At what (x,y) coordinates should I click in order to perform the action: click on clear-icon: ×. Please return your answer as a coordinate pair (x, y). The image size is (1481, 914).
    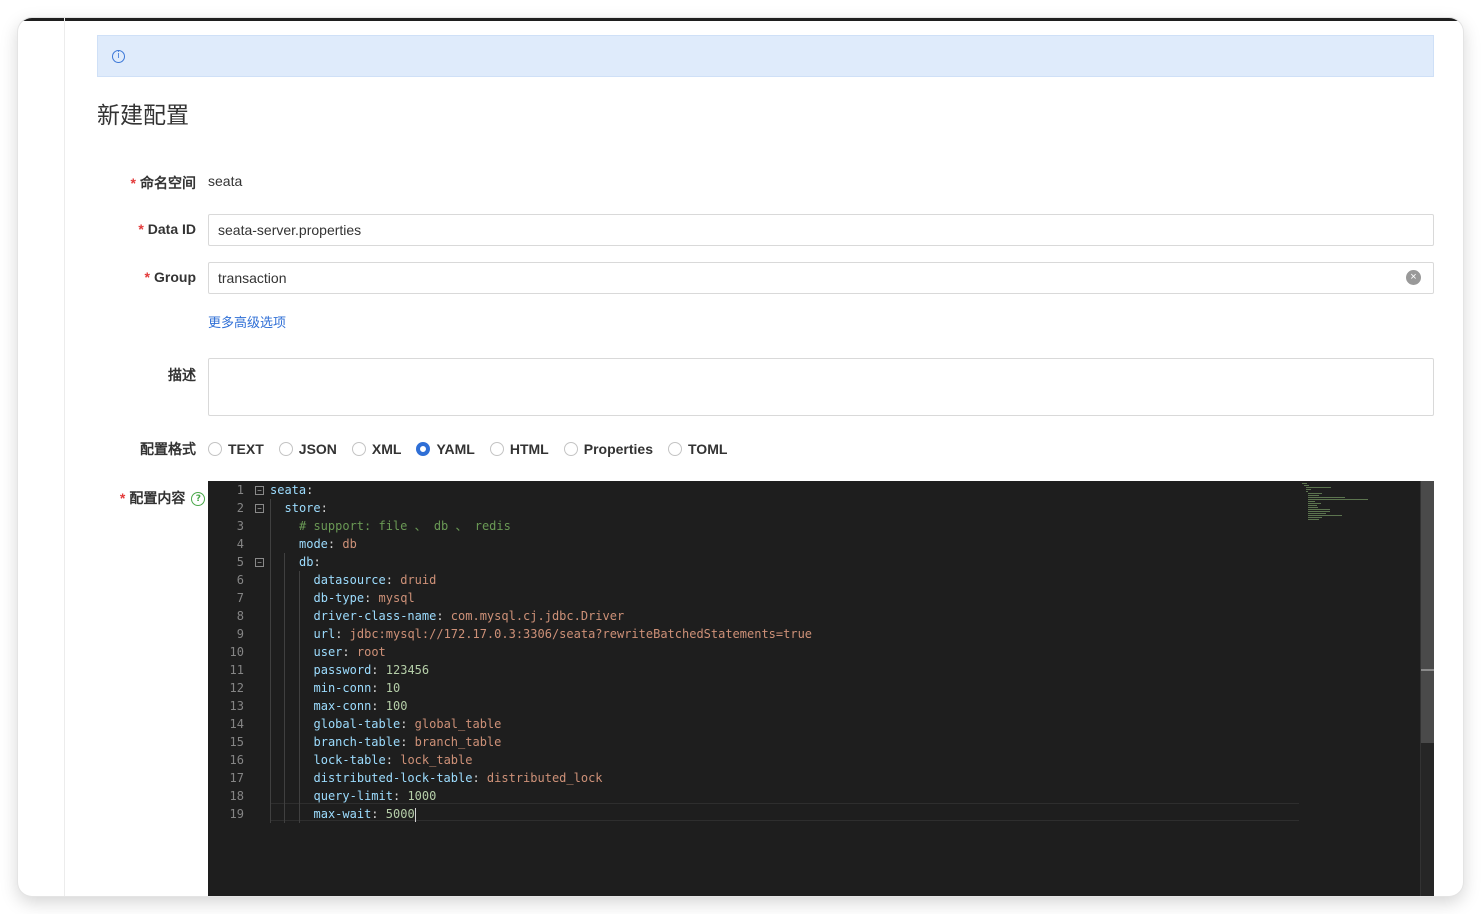
    Looking at the image, I should click on (1413, 277).